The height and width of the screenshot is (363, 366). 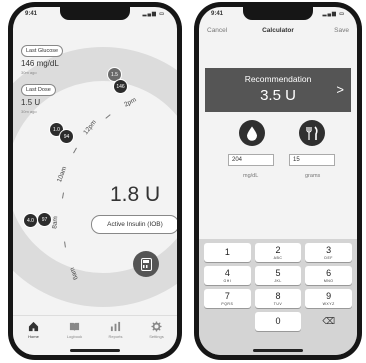 I want to click on tab-label: Settings, so click(x=156, y=336).